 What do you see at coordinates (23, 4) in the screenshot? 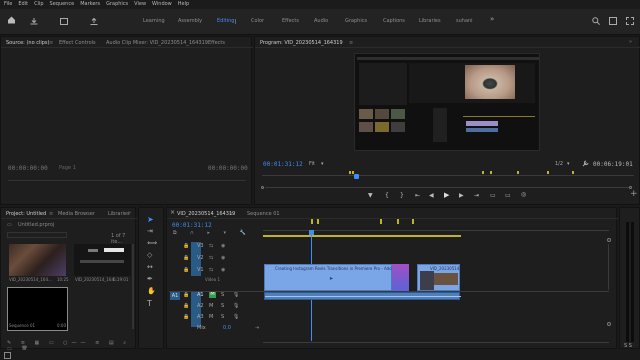
I see `menu-edit: Edit` at bounding box center [23, 4].